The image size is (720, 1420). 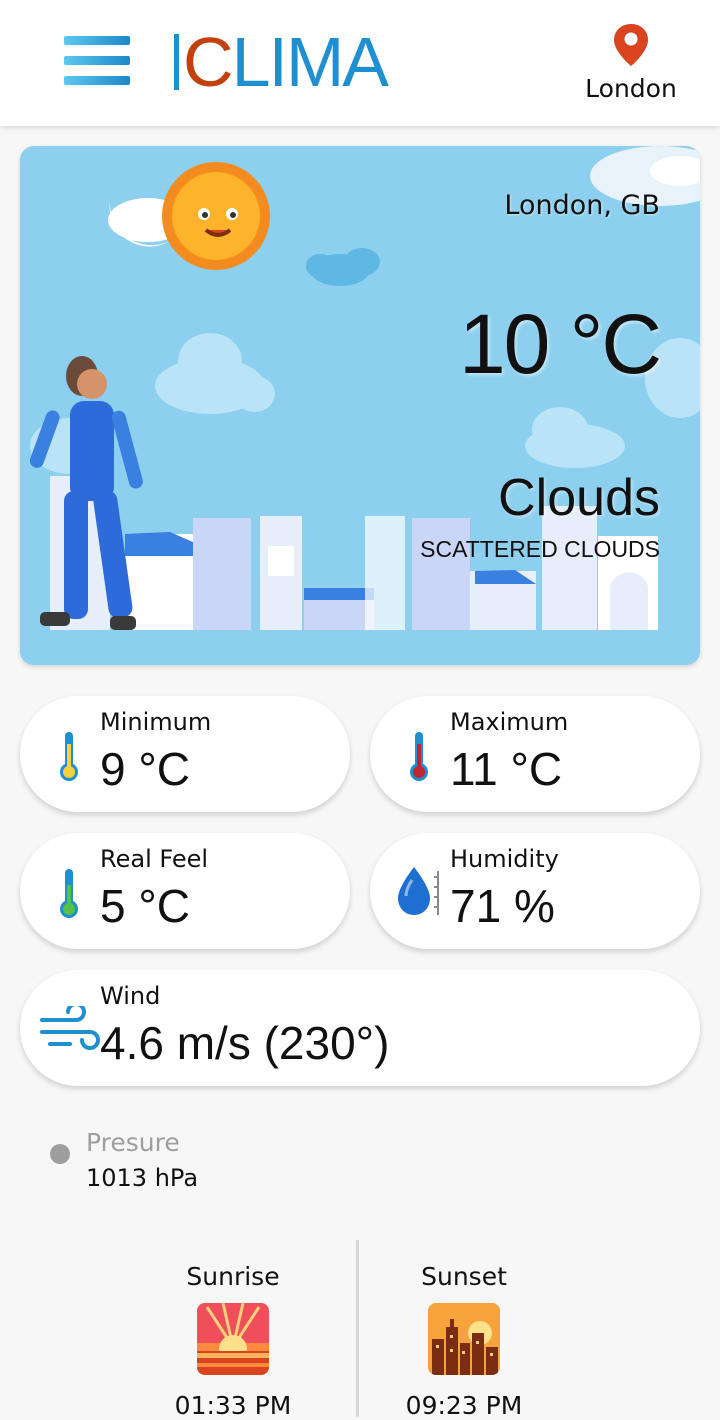 I want to click on card-value: 5 °C, so click(x=145, y=906).